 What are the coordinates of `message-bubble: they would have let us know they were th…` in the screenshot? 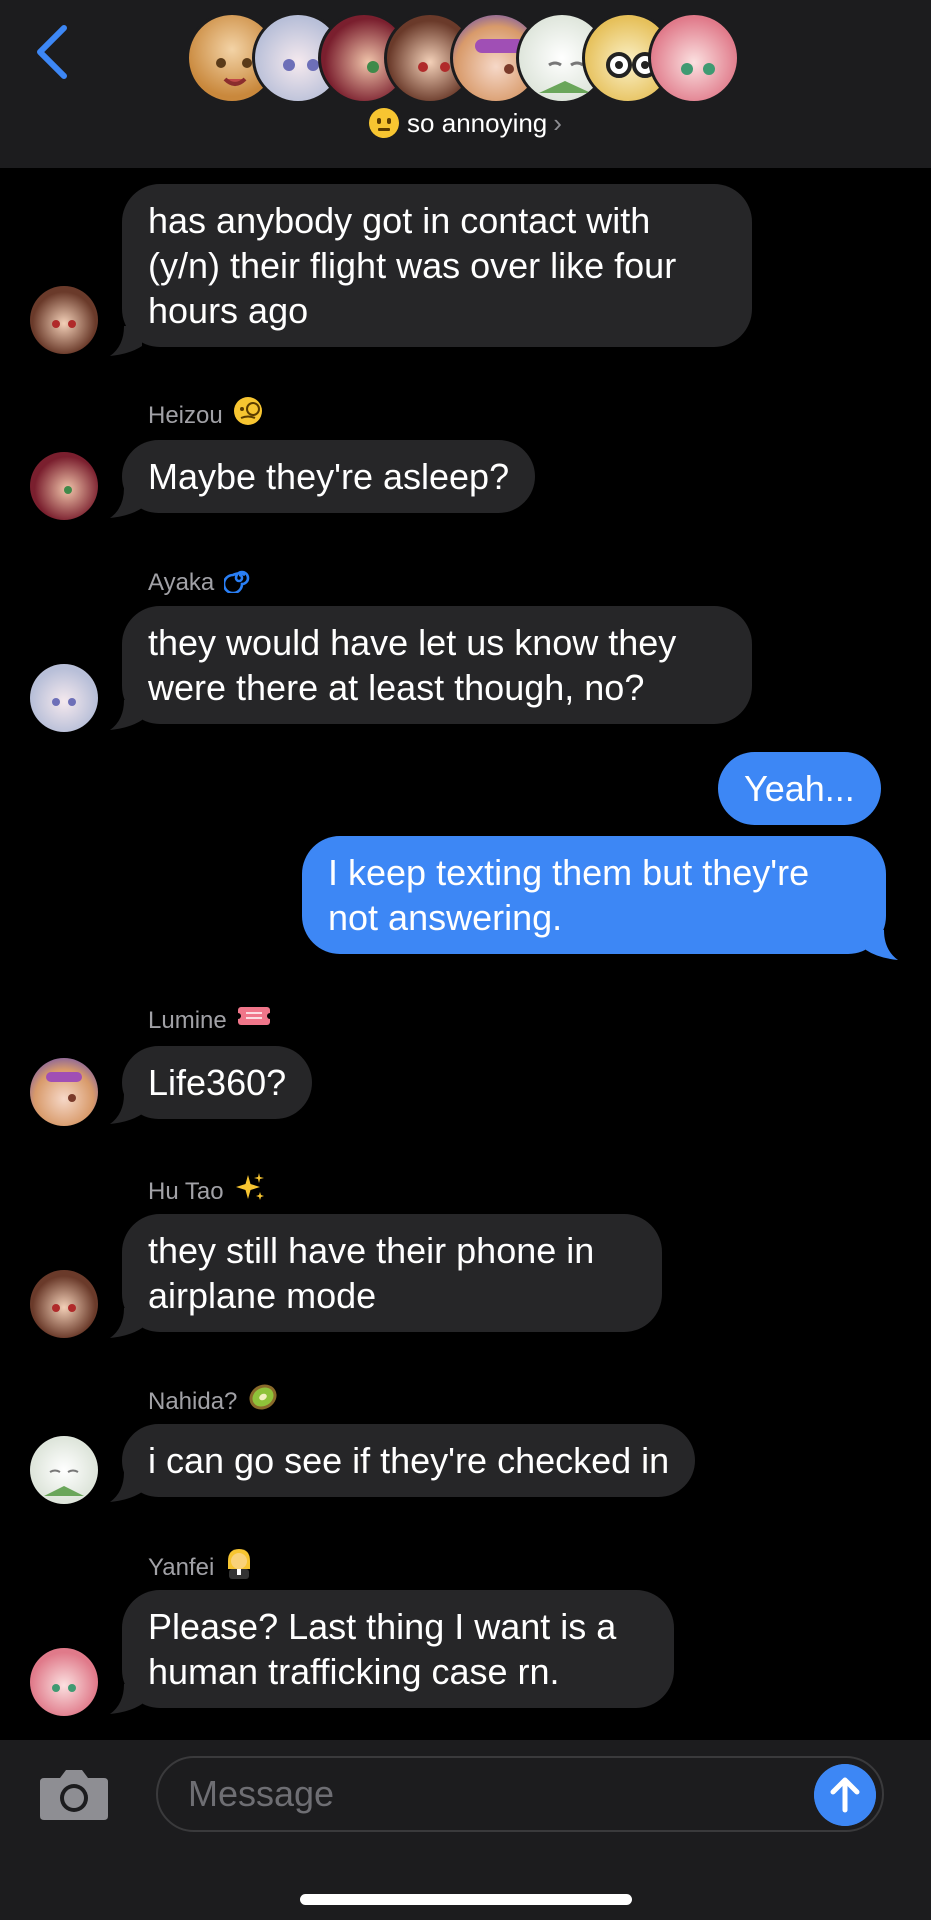 It's located at (437, 665).